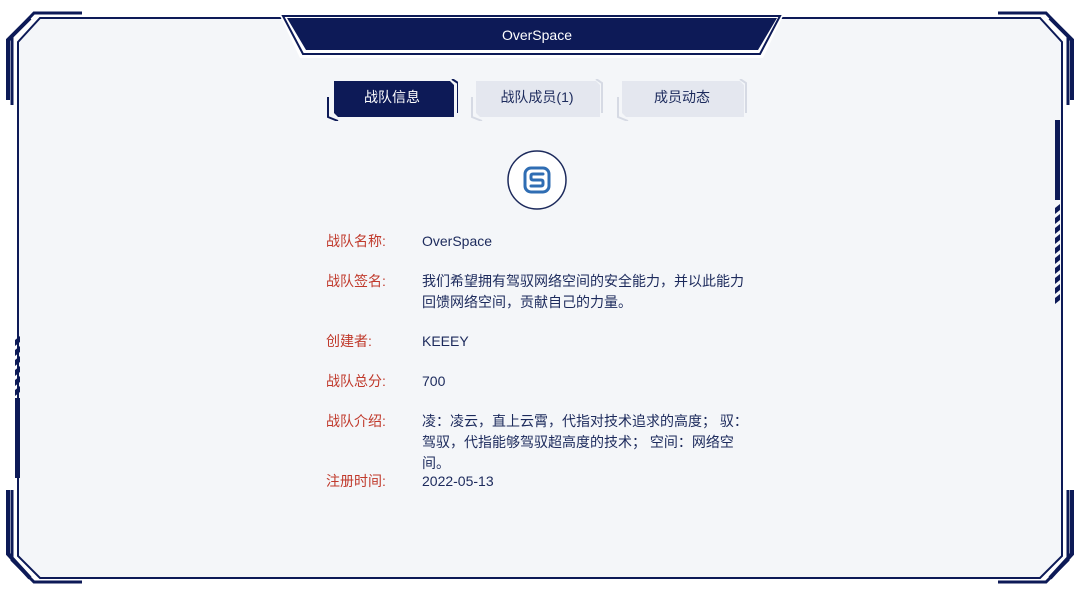 The width and height of the screenshot is (1080, 596). Describe the element at coordinates (356, 381) in the screenshot. I see `field-label: 战队总分:` at that location.